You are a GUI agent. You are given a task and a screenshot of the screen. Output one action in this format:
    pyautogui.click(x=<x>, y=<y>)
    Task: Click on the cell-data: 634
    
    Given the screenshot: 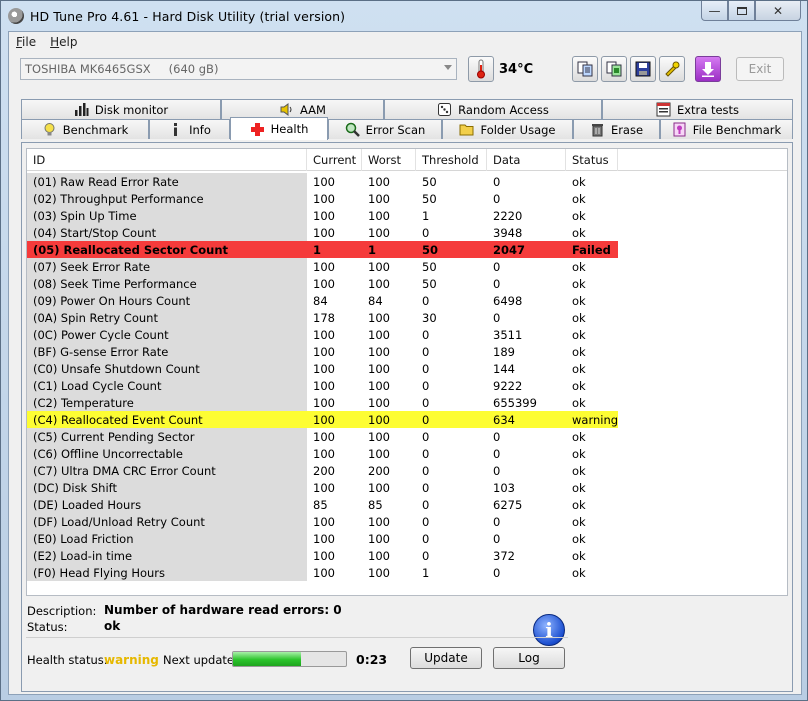 What is the action you would take?
    pyautogui.click(x=526, y=419)
    